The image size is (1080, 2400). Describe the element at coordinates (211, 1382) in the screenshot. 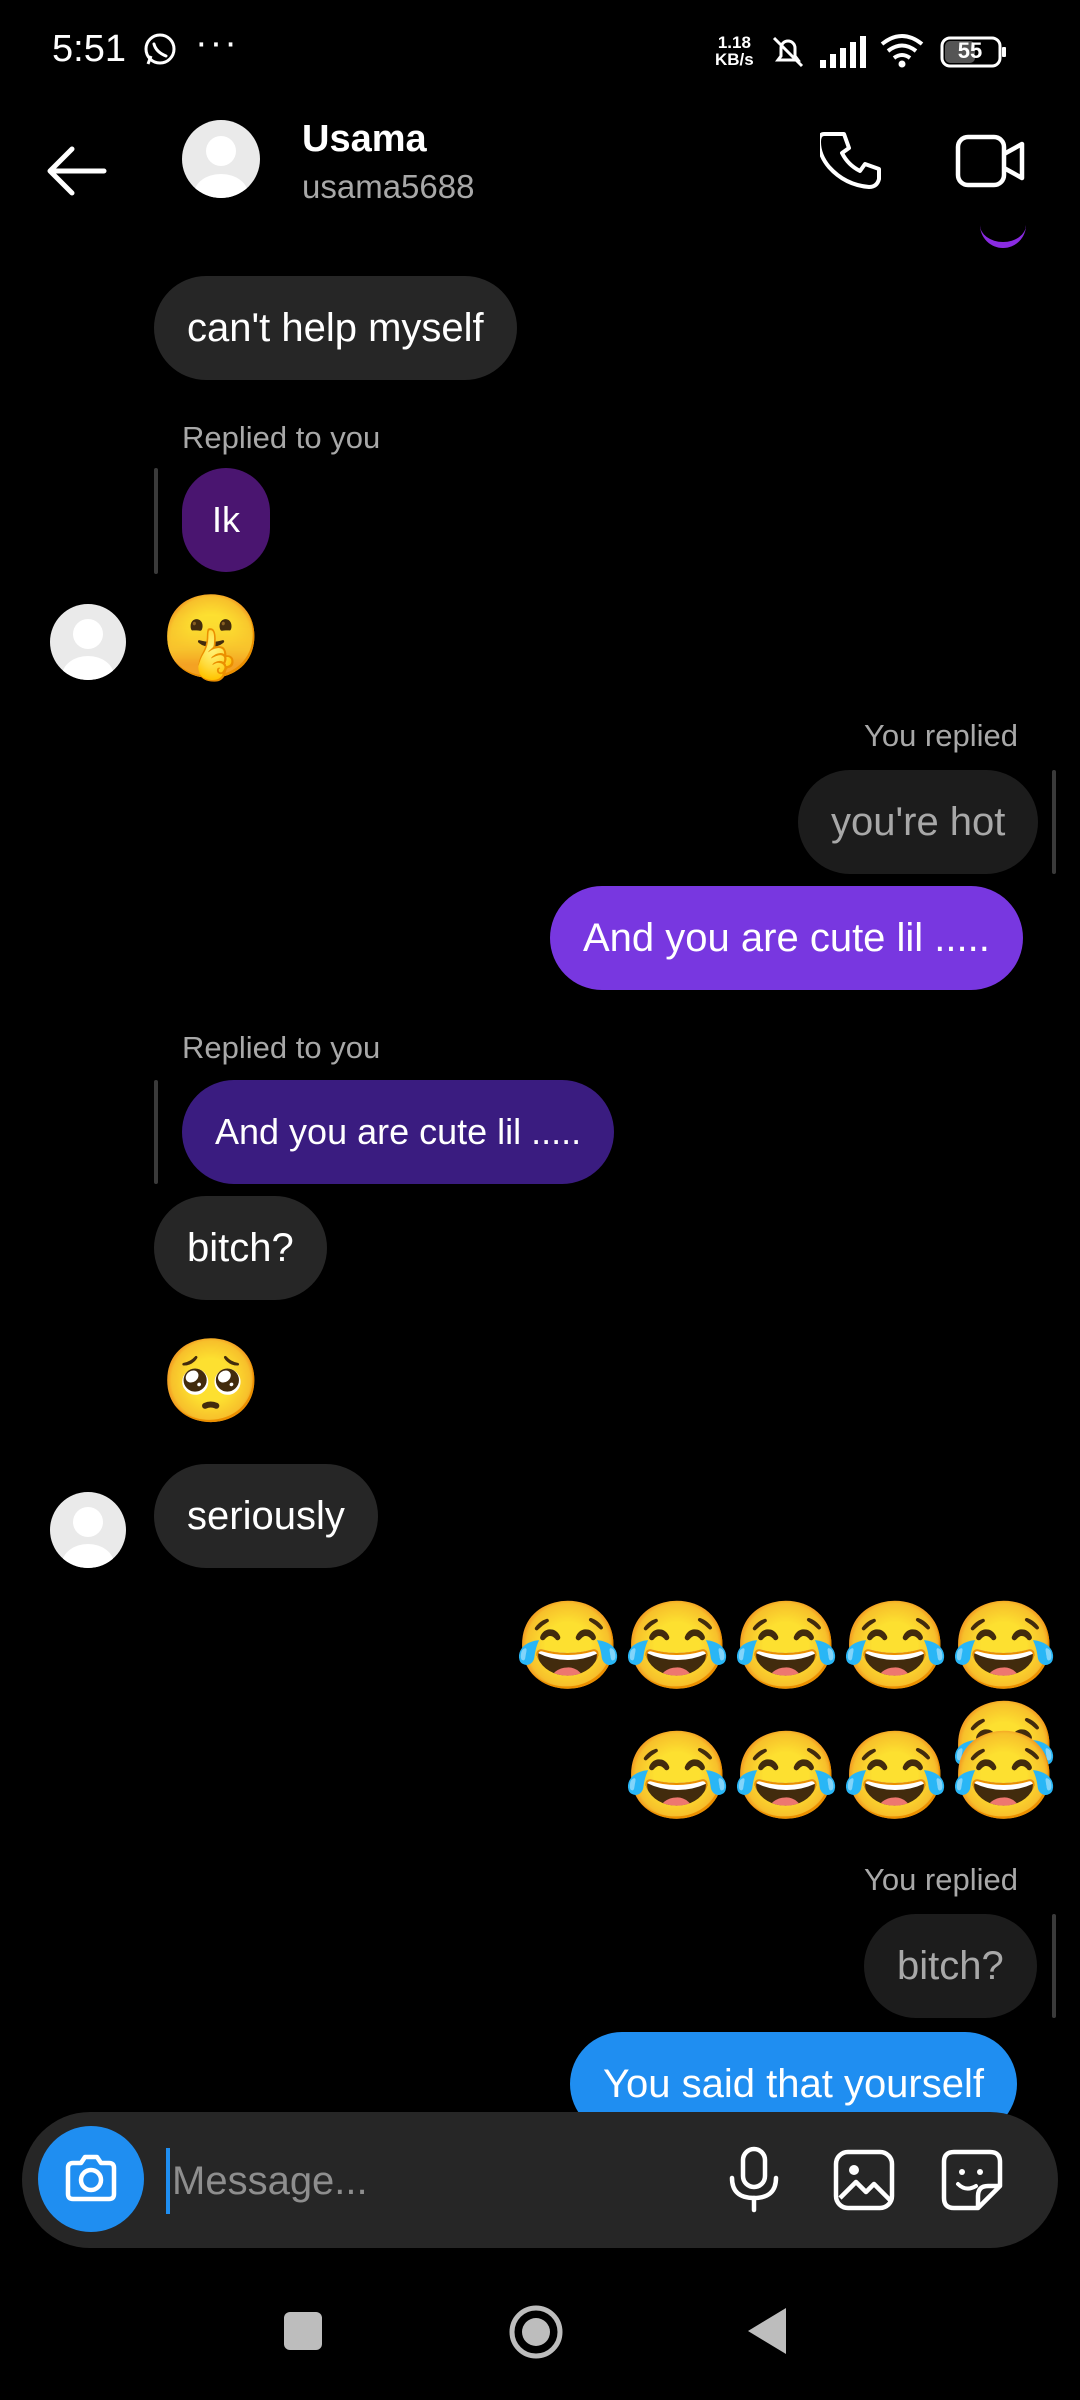

I see `emoji-message: 🥺` at that location.